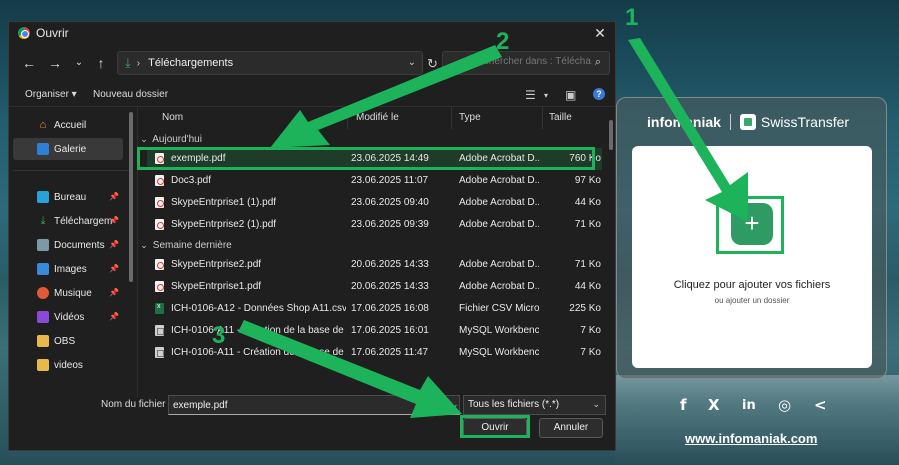  What do you see at coordinates (312, 96) in the screenshot?
I see `dialog-toolbar: Organiser ▾ Nouveau dossier ☰ ▾ ▣ ?` at bounding box center [312, 96].